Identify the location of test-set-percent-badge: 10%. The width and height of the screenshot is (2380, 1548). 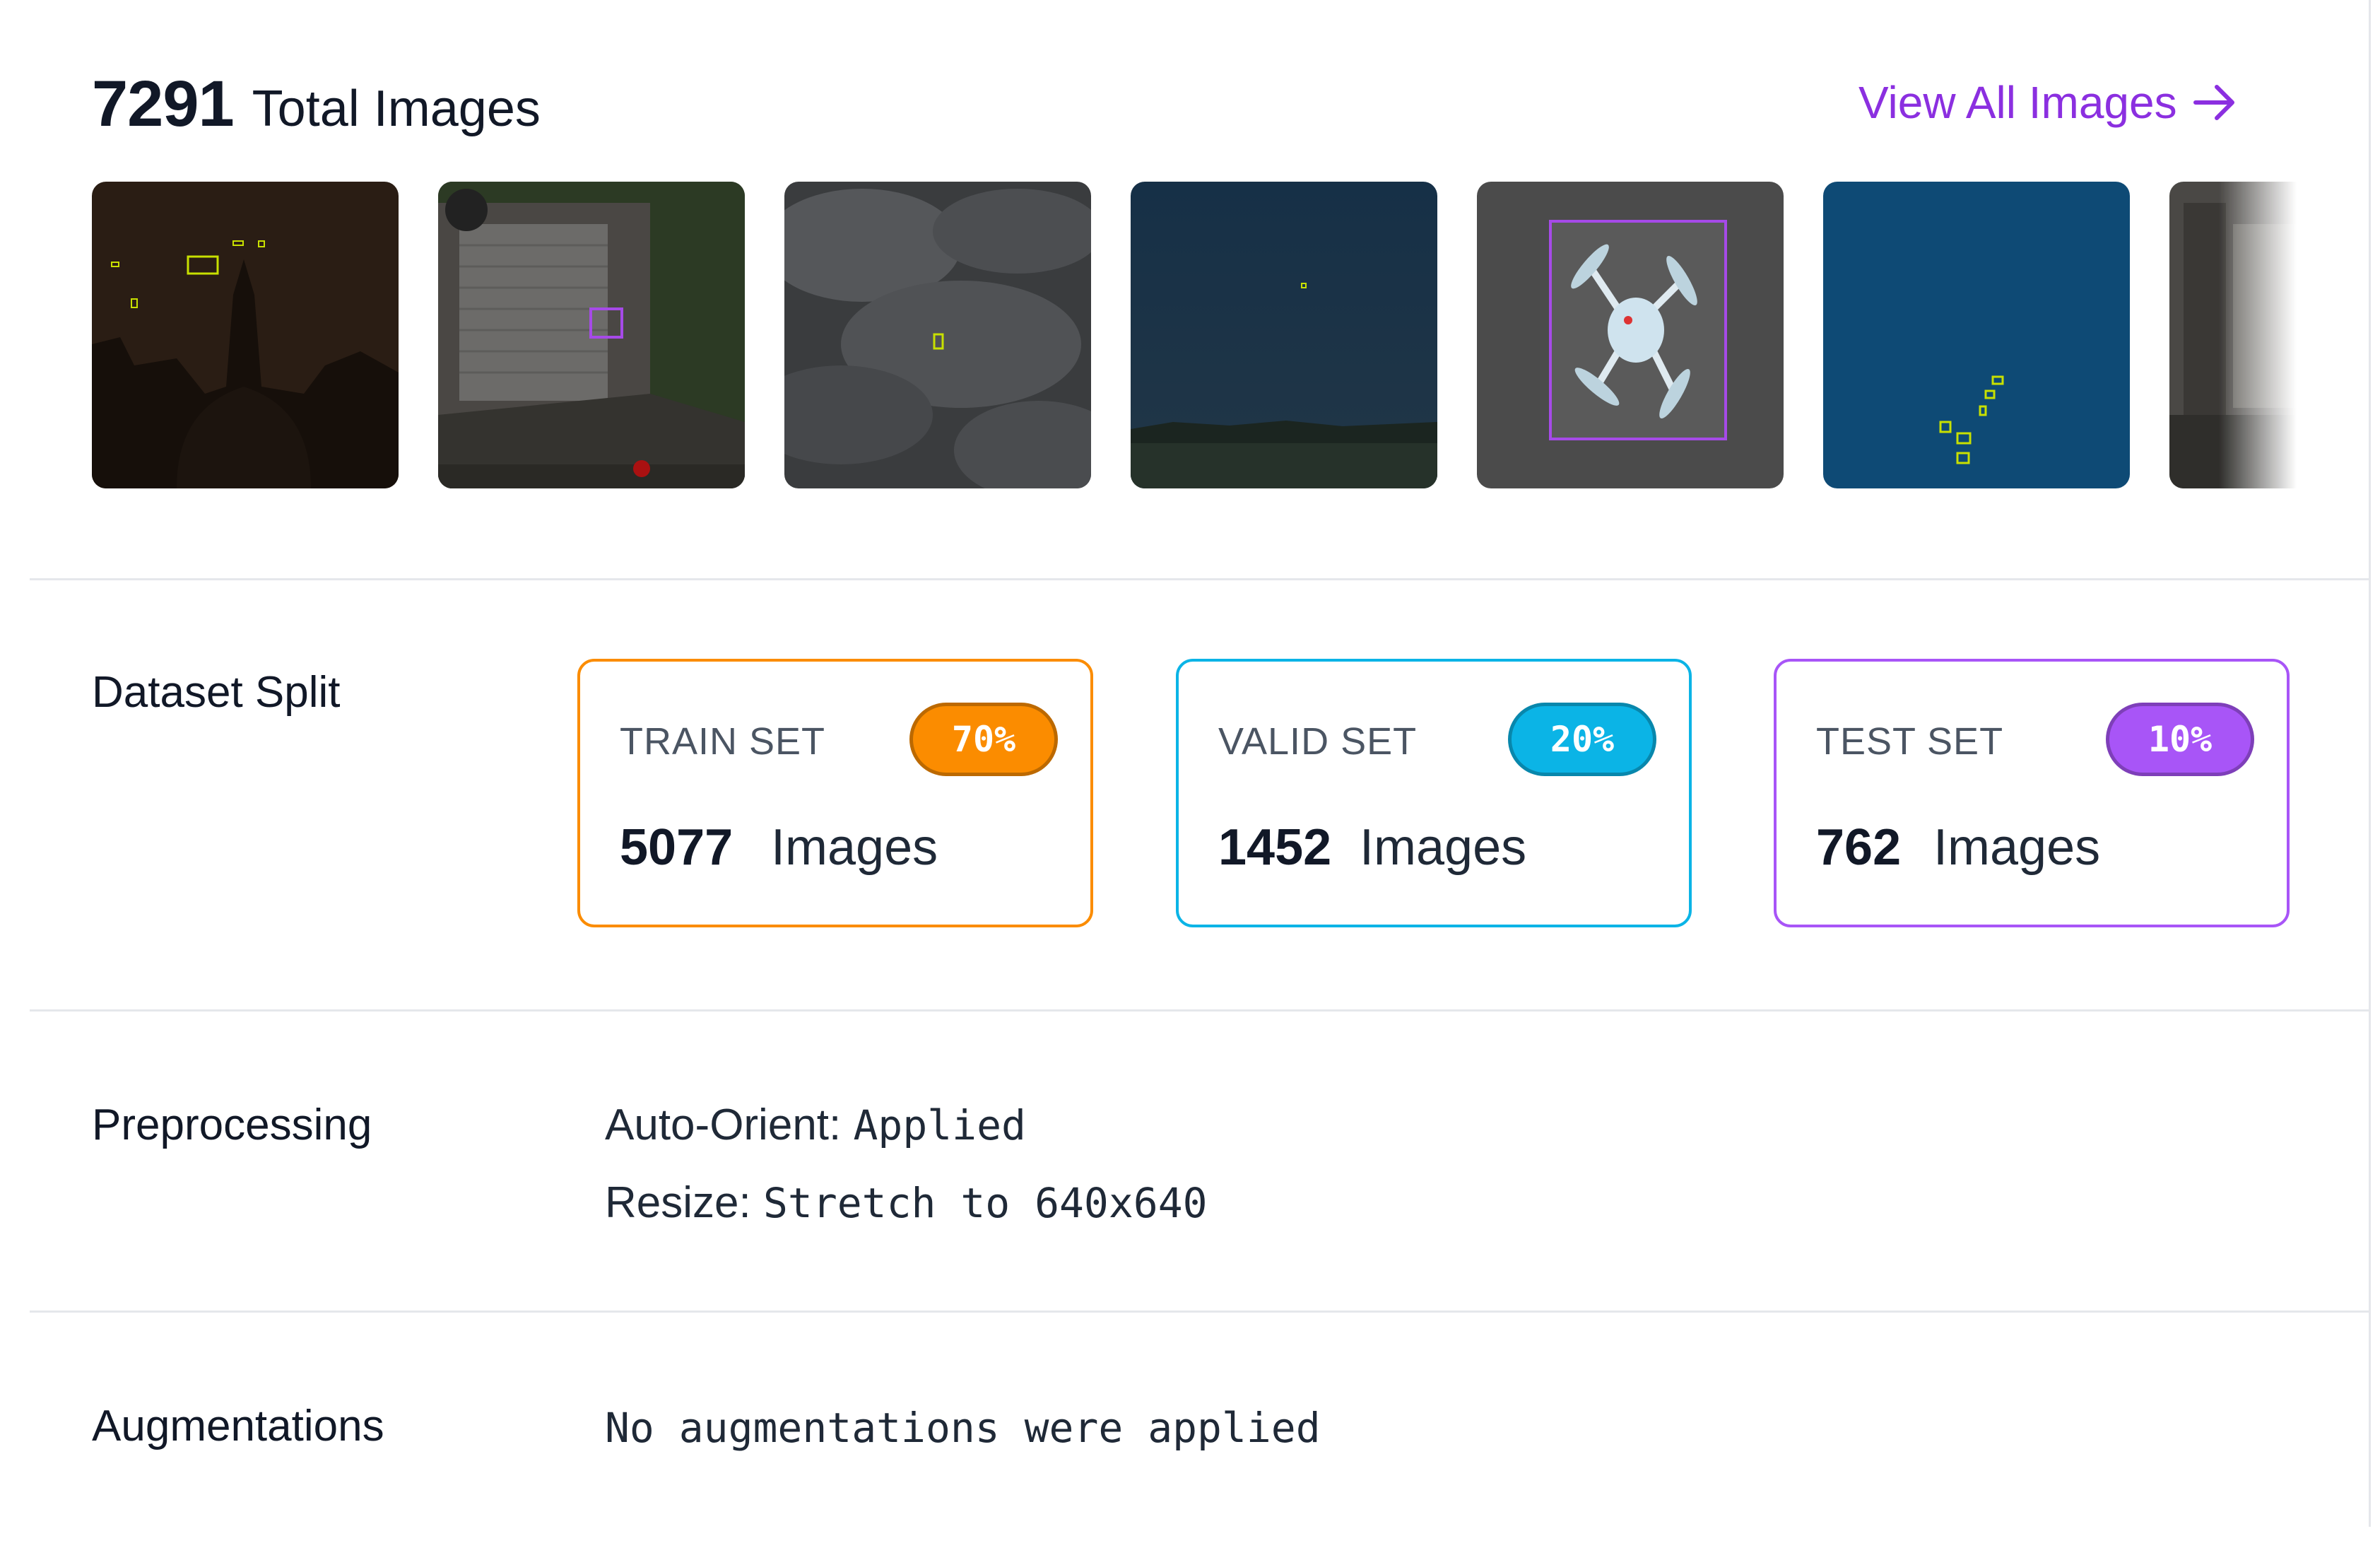
(2180, 740).